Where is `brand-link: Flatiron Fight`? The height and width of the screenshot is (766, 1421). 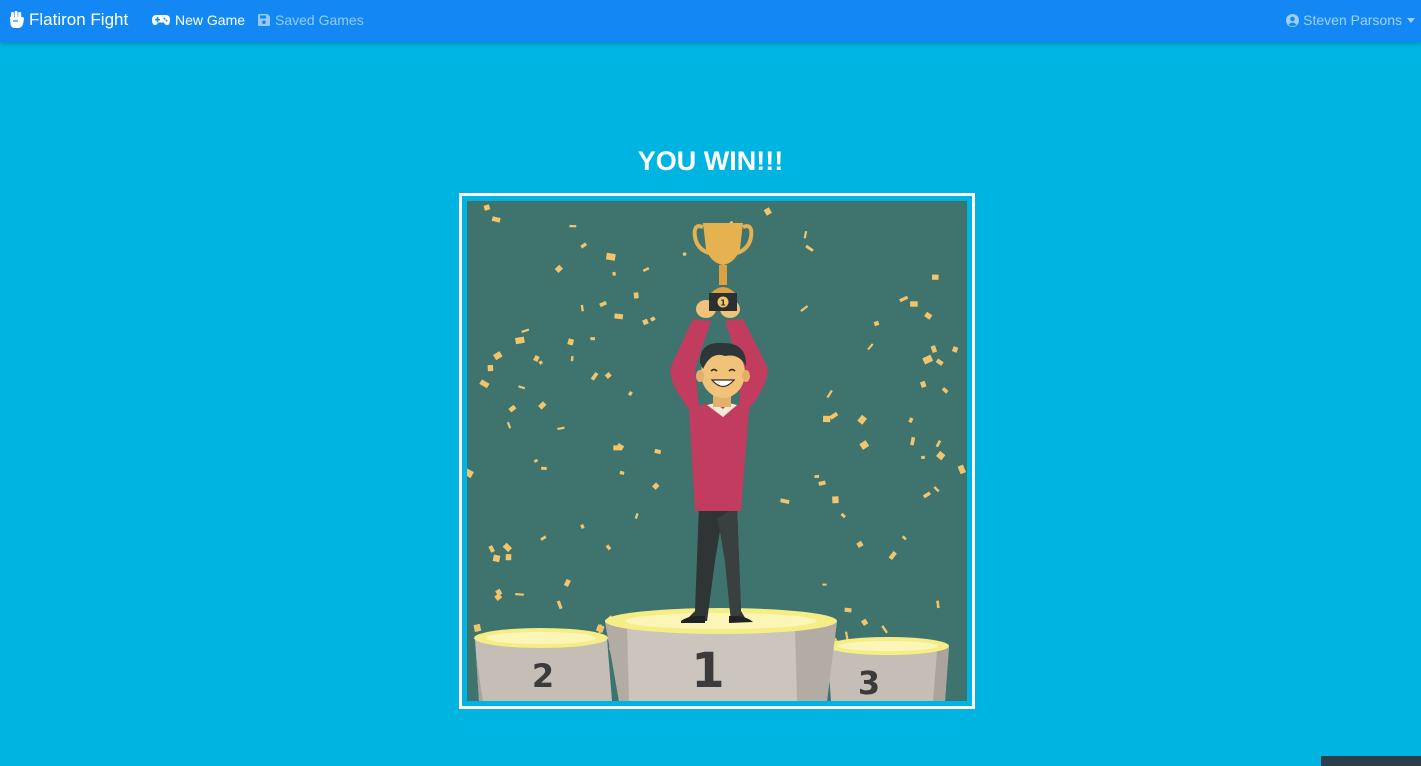
brand-link: Flatiron Fight is located at coordinates (69, 20).